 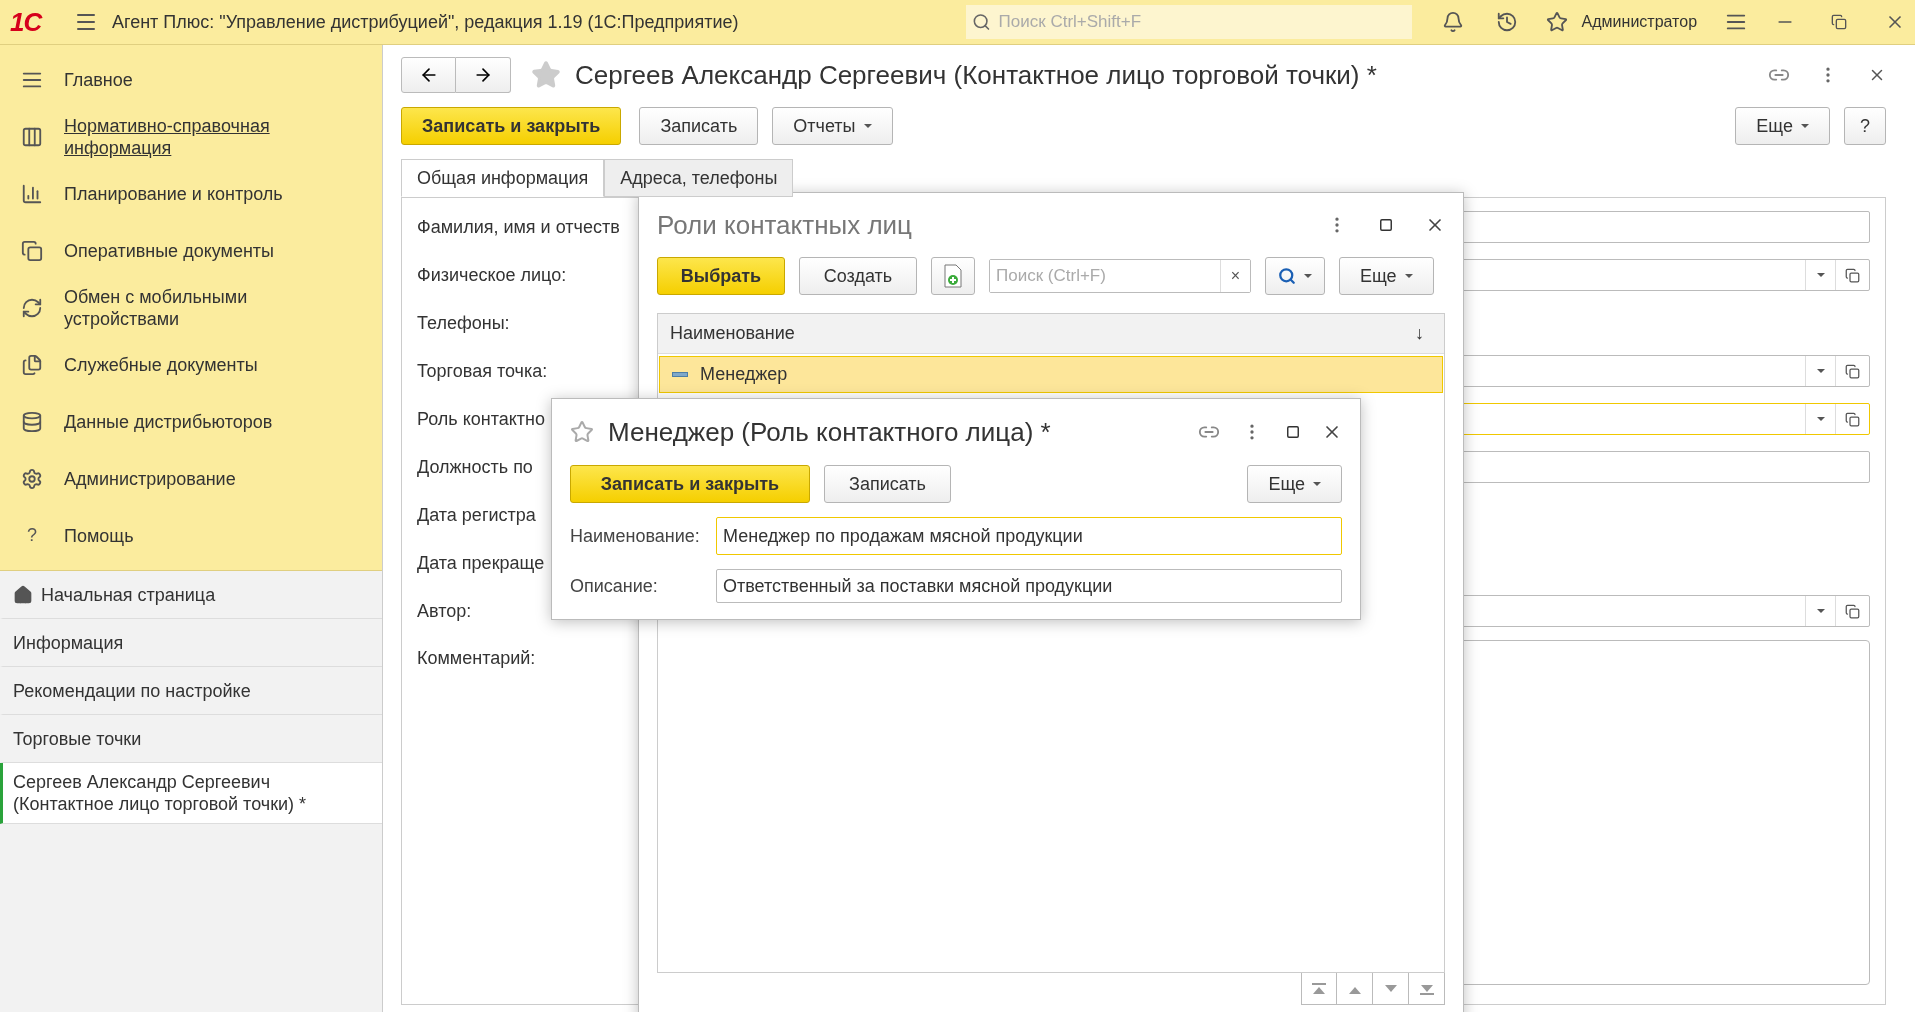 What do you see at coordinates (477, 658) in the screenshot?
I see `field-label: Комментарий:` at bounding box center [477, 658].